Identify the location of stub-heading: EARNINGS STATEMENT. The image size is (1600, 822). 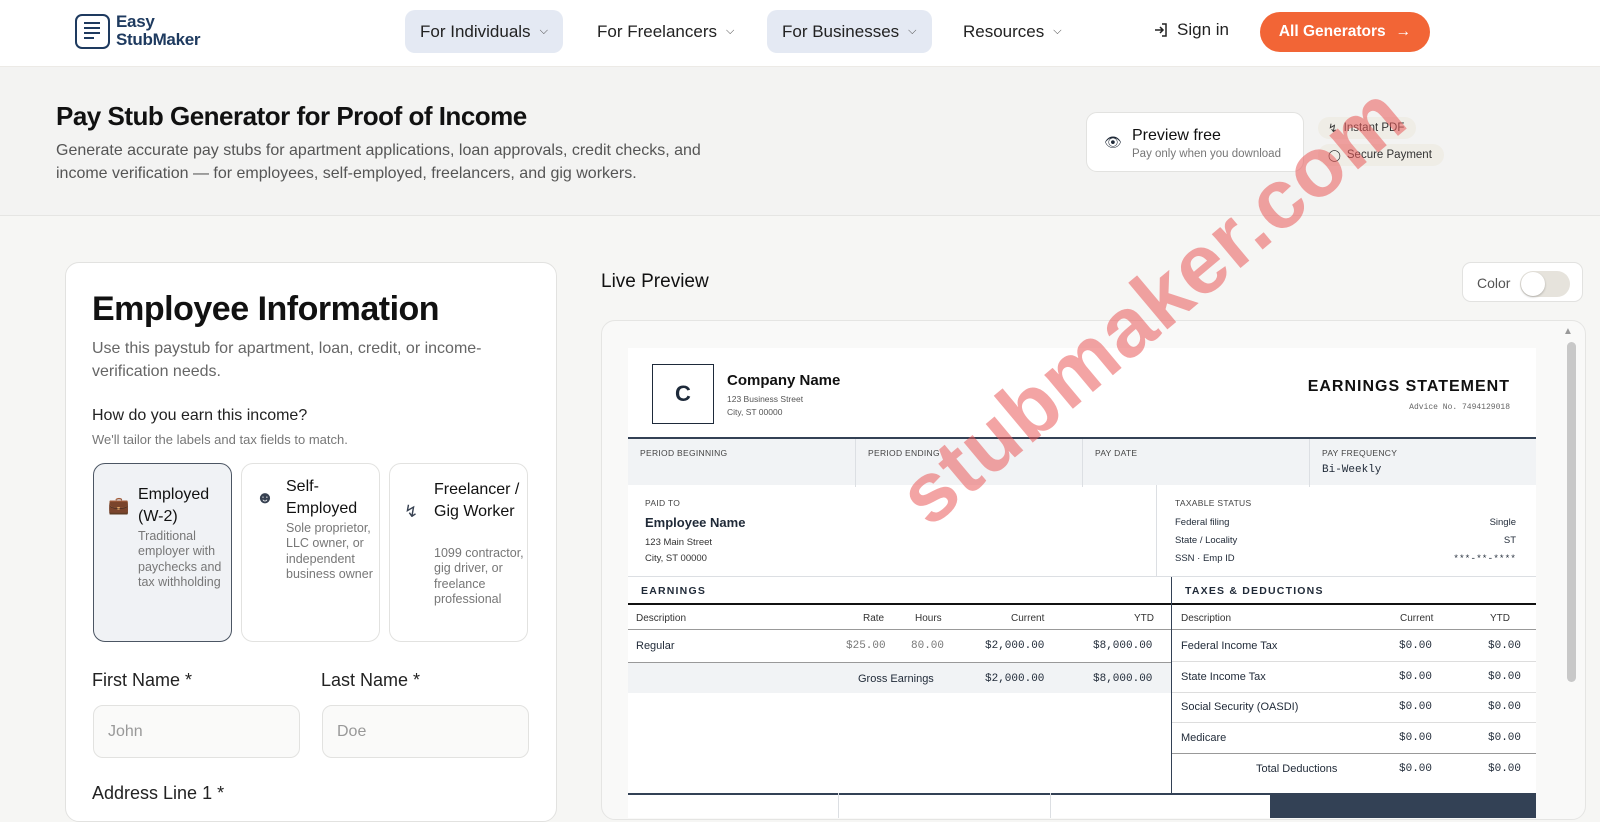
(1408, 386).